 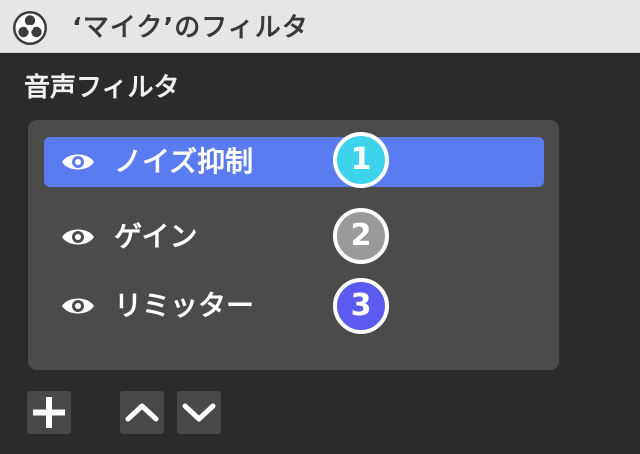 What do you see at coordinates (156, 236) in the screenshot?
I see `filter-label: ゲイン` at bounding box center [156, 236].